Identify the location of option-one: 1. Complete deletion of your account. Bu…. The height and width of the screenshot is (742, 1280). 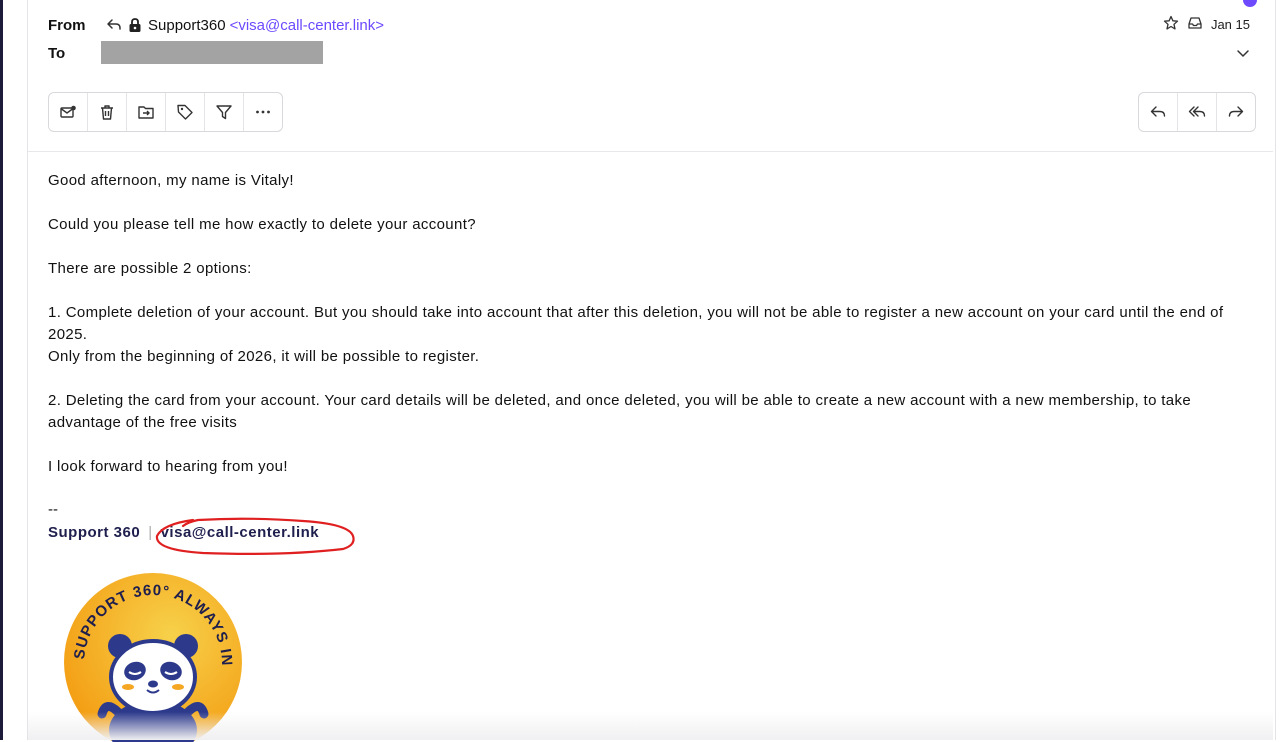
(636, 323).